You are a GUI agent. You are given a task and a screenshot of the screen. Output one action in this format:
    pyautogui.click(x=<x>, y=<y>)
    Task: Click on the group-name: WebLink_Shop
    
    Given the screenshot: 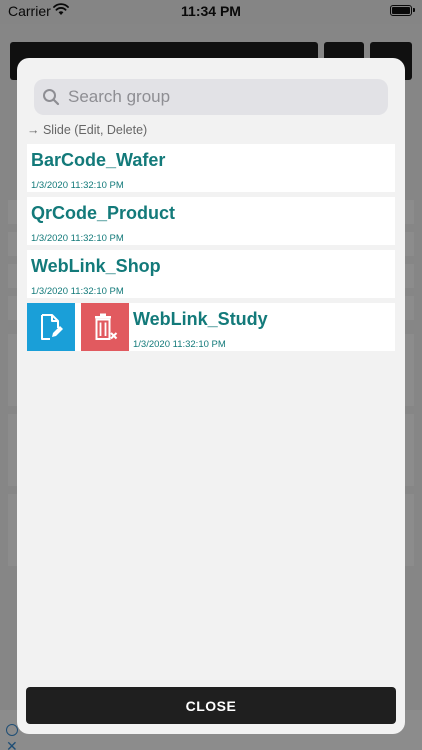 What is the action you would take?
    pyautogui.click(x=96, y=266)
    